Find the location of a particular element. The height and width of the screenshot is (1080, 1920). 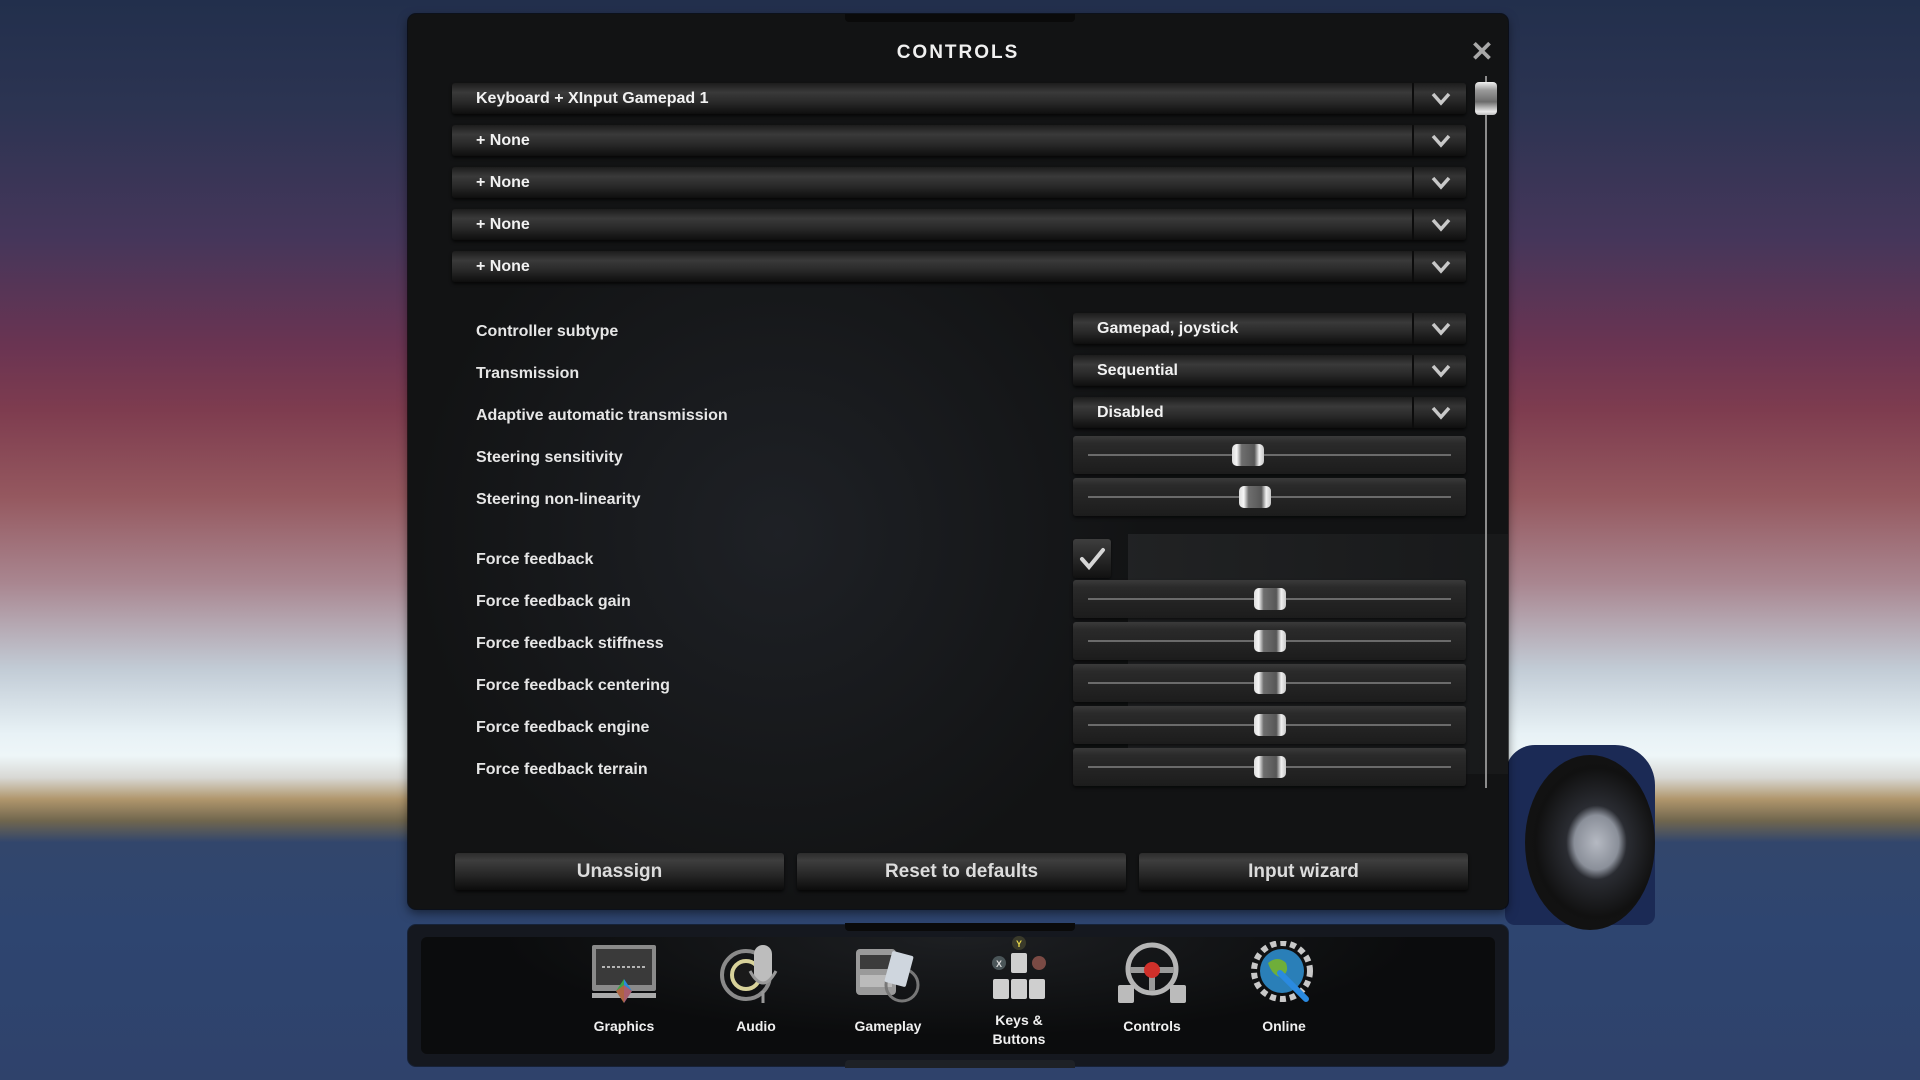

ff-engine-slider is located at coordinates (1269, 725).